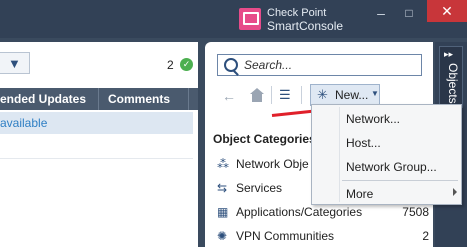 The image size is (467, 247). I want to click on applications-icon: ▦, so click(223, 212).